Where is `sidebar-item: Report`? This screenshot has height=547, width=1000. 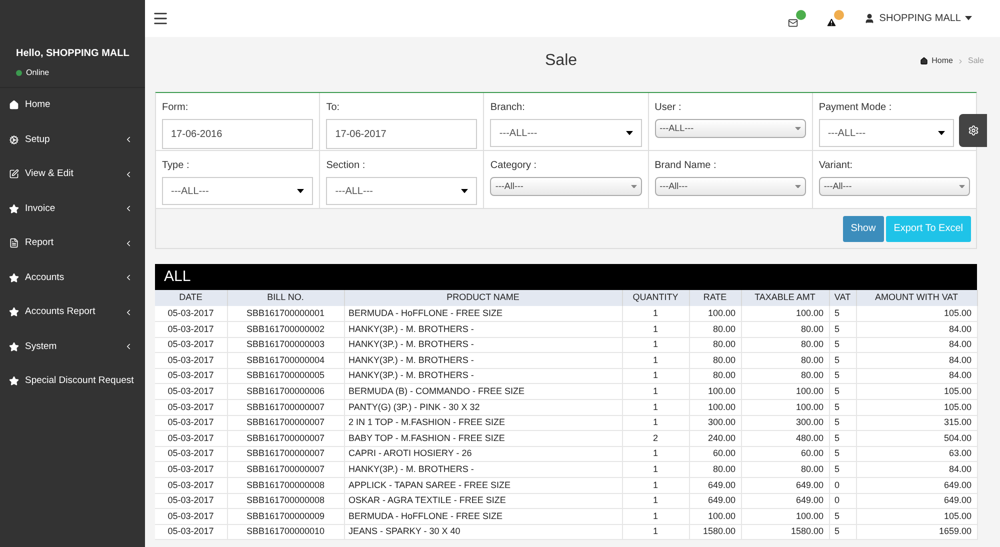
sidebar-item: Report is located at coordinates (72, 243).